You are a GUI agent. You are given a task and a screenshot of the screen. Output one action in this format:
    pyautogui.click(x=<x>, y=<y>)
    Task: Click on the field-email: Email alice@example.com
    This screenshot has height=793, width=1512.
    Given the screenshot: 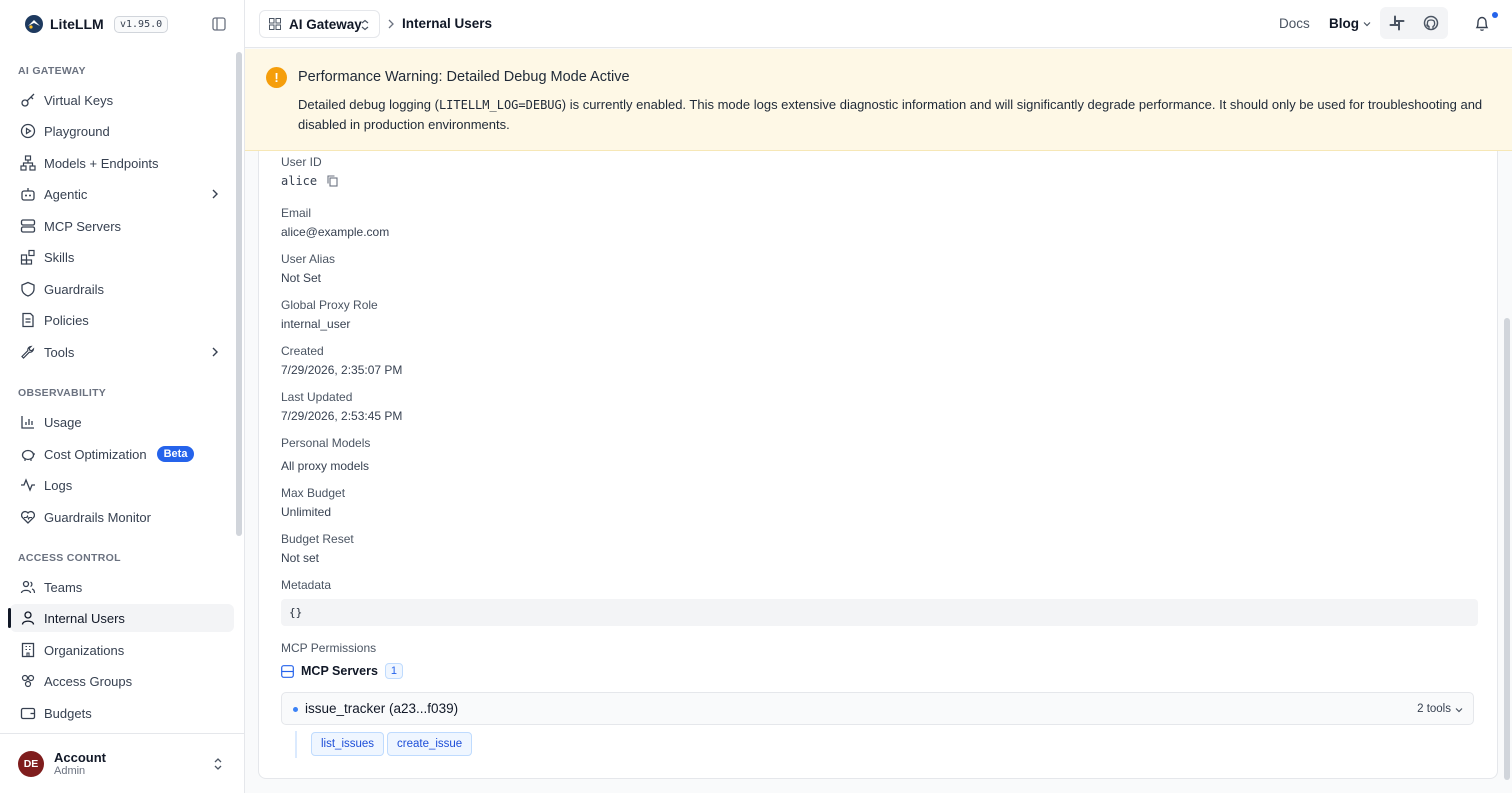 What is the action you would take?
    pyautogui.click(x=335, y=222)
    